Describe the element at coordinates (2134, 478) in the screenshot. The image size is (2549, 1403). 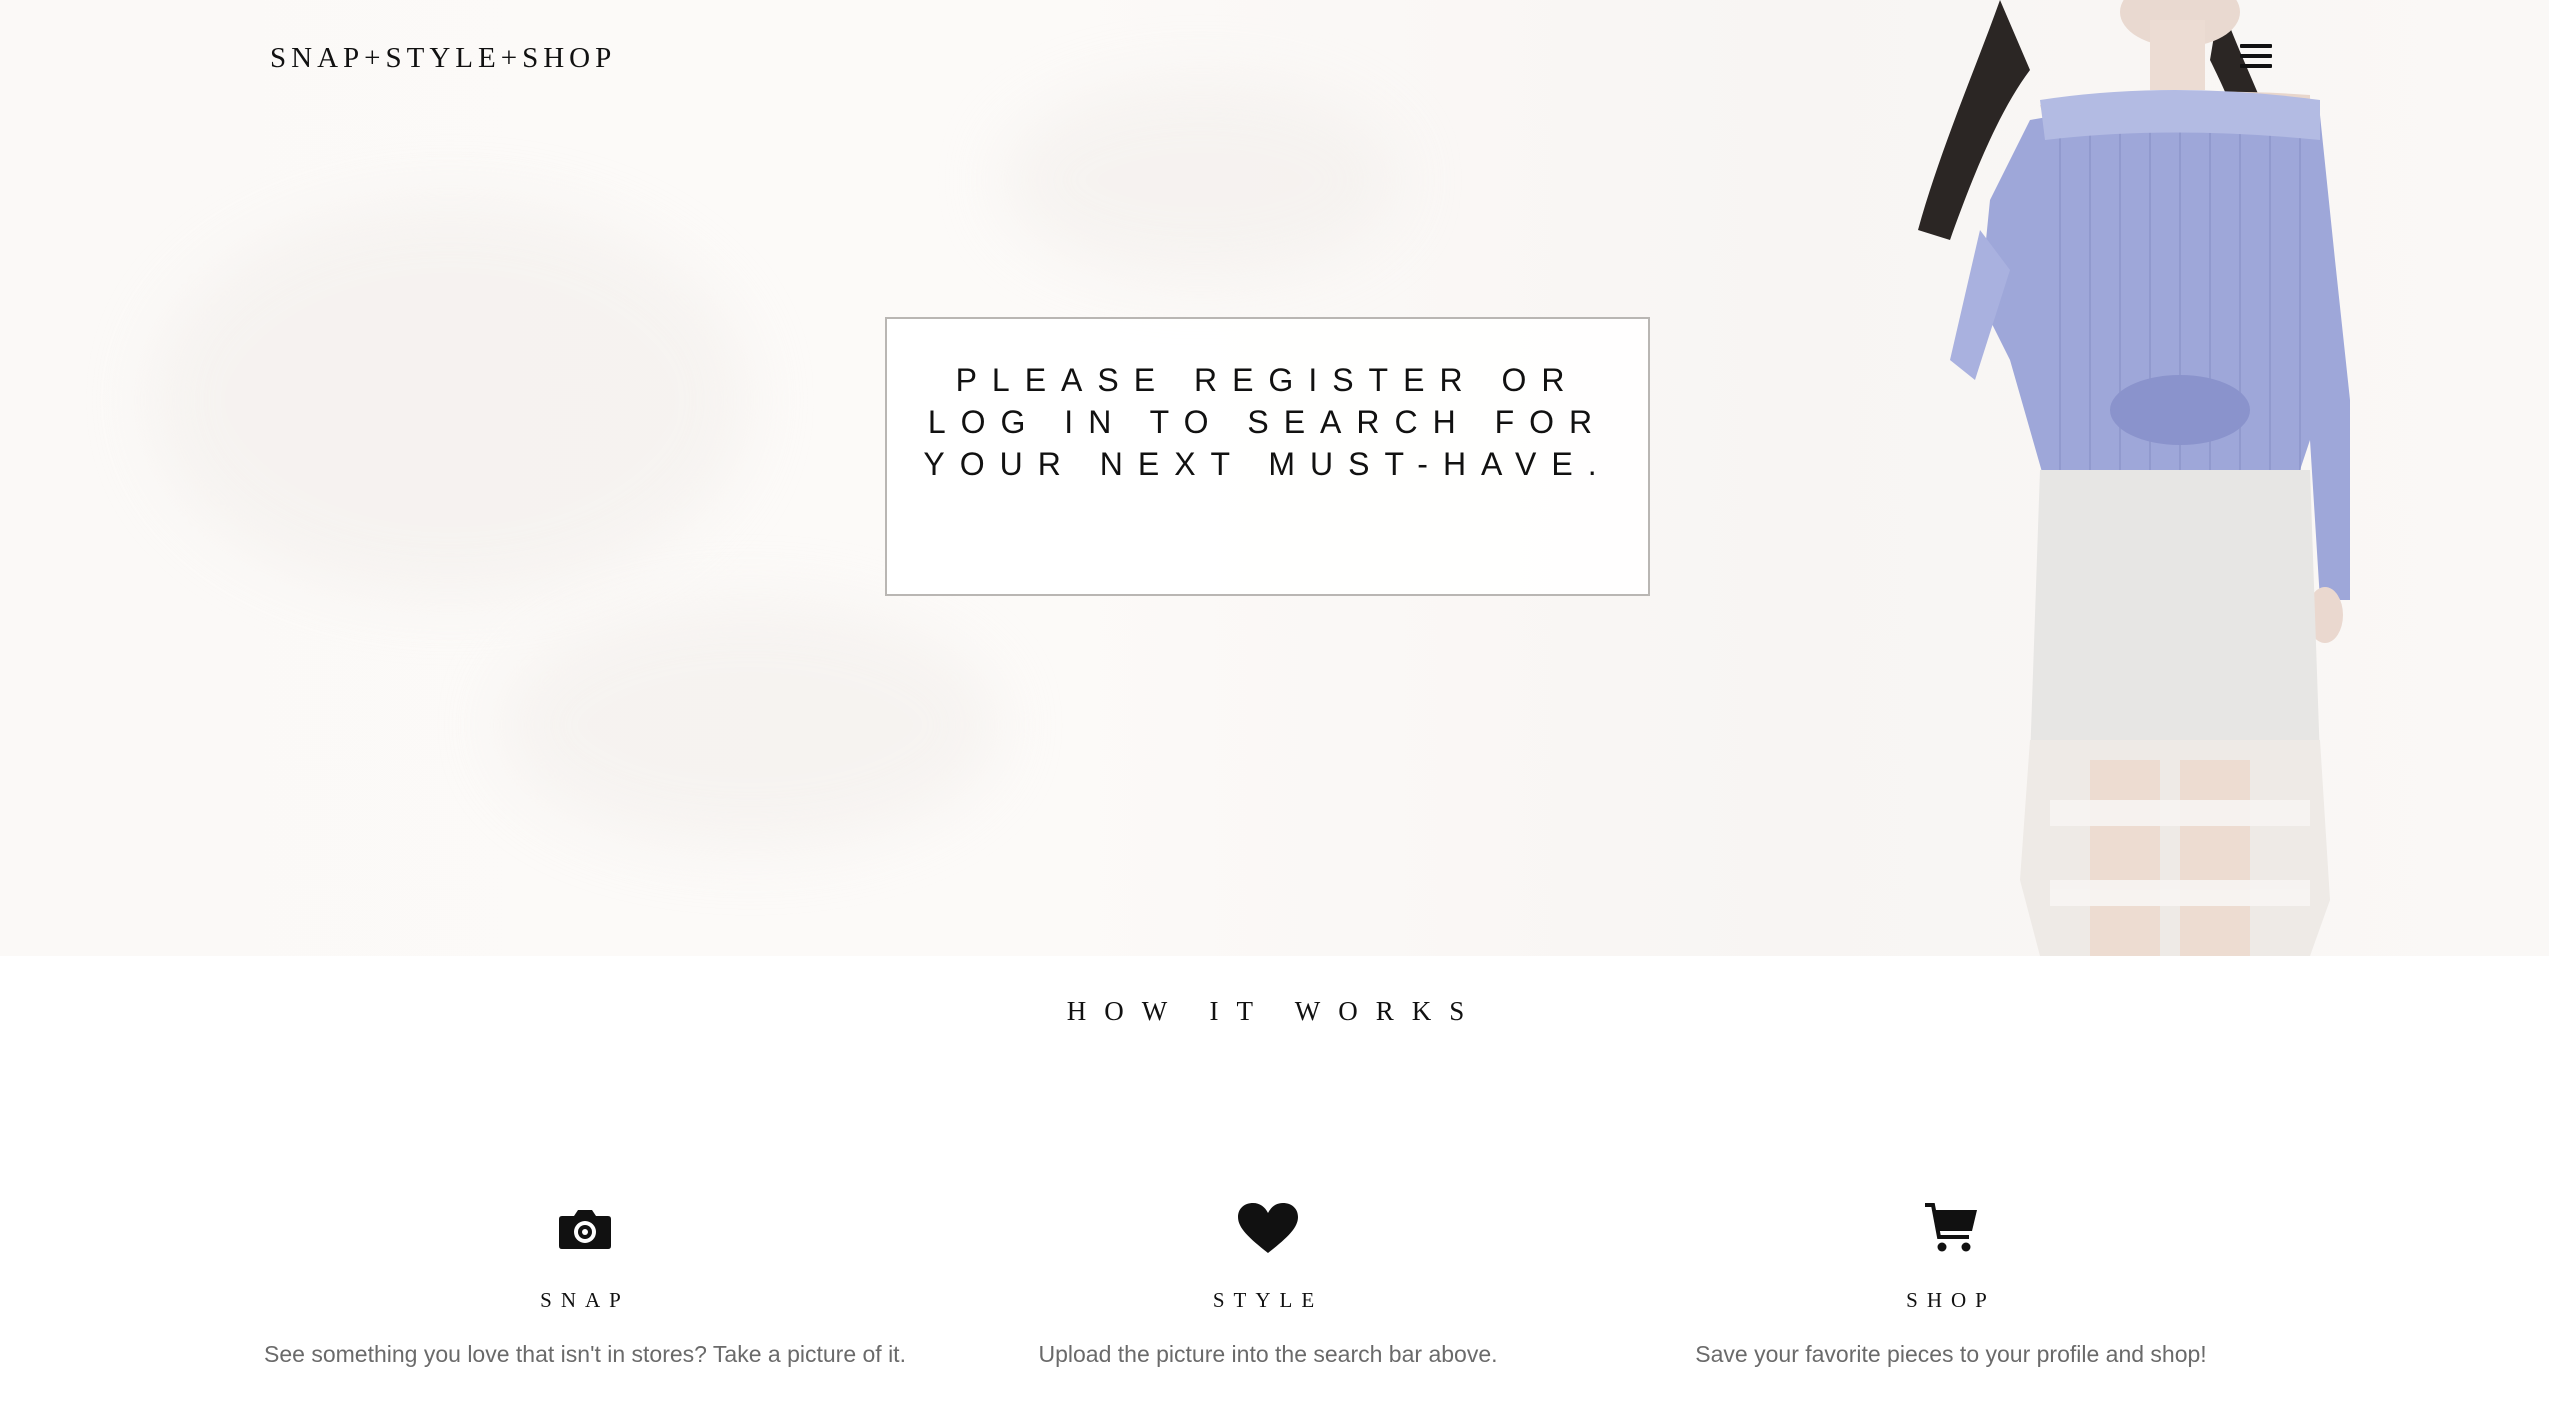
I see `model-photo` at that location.